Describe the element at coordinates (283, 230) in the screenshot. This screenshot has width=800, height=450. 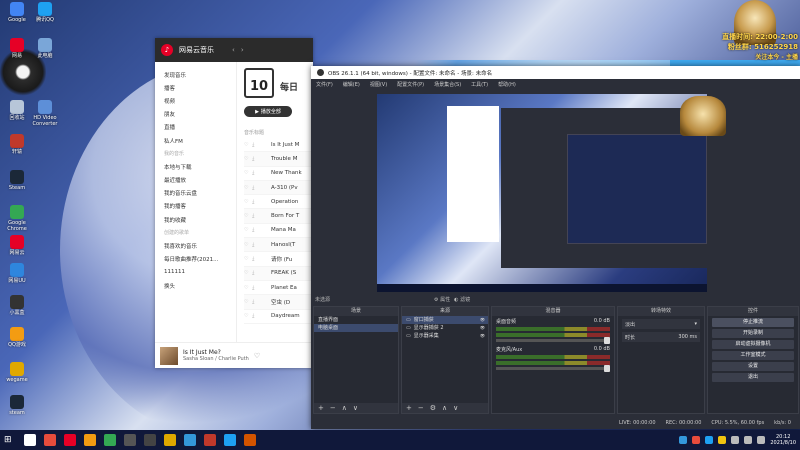
I see `song-title: Mana Ma` at that location.